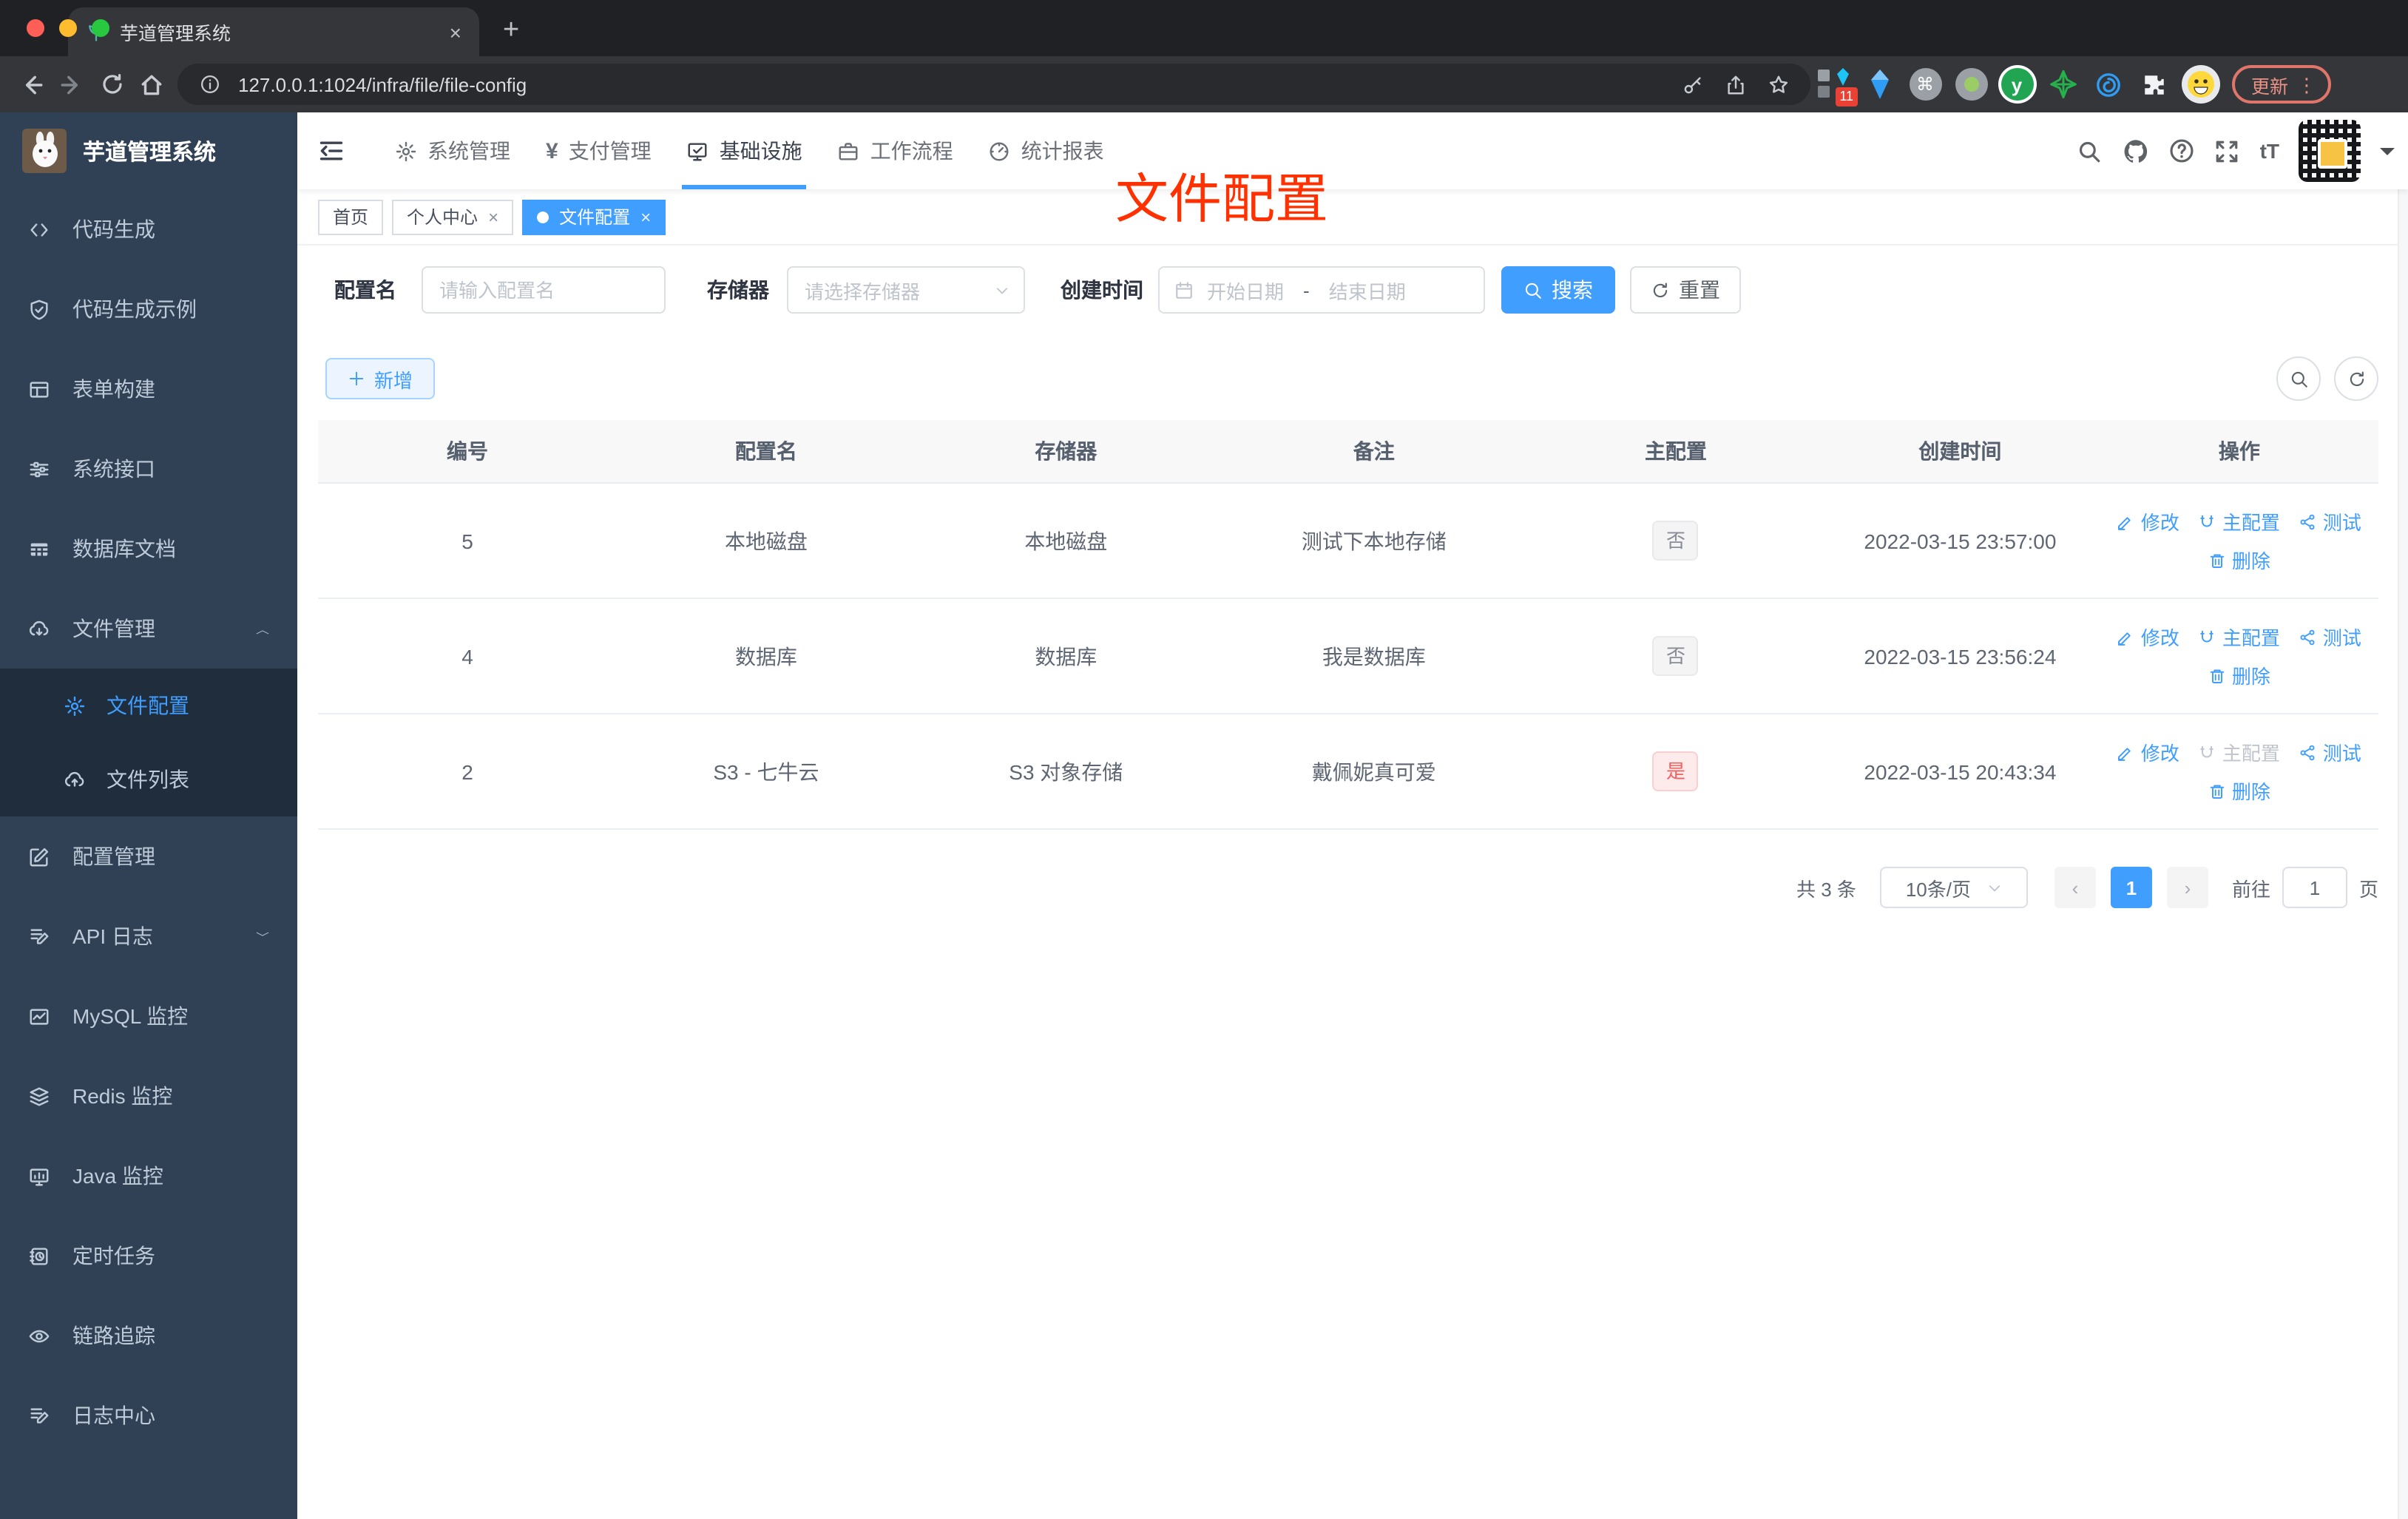  I want to click on bookmark-star-icon, so click(1778, 84).